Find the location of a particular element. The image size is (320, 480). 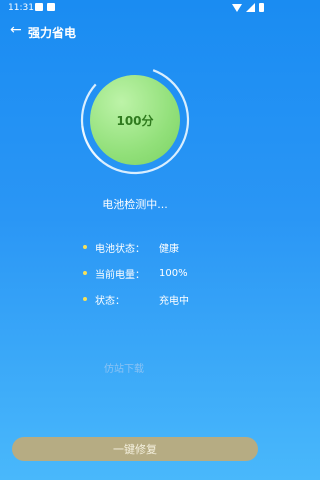

watermark: 仿站下载 is located at coordinates (124, 369).